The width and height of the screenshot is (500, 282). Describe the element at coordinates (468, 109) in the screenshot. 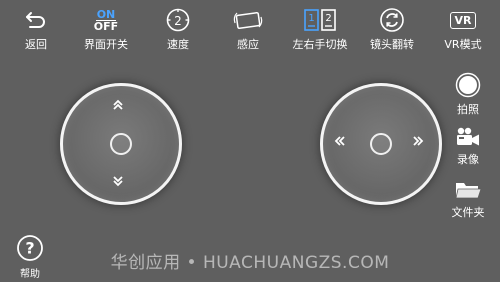

I see `photo-label: 拍照` at that location.